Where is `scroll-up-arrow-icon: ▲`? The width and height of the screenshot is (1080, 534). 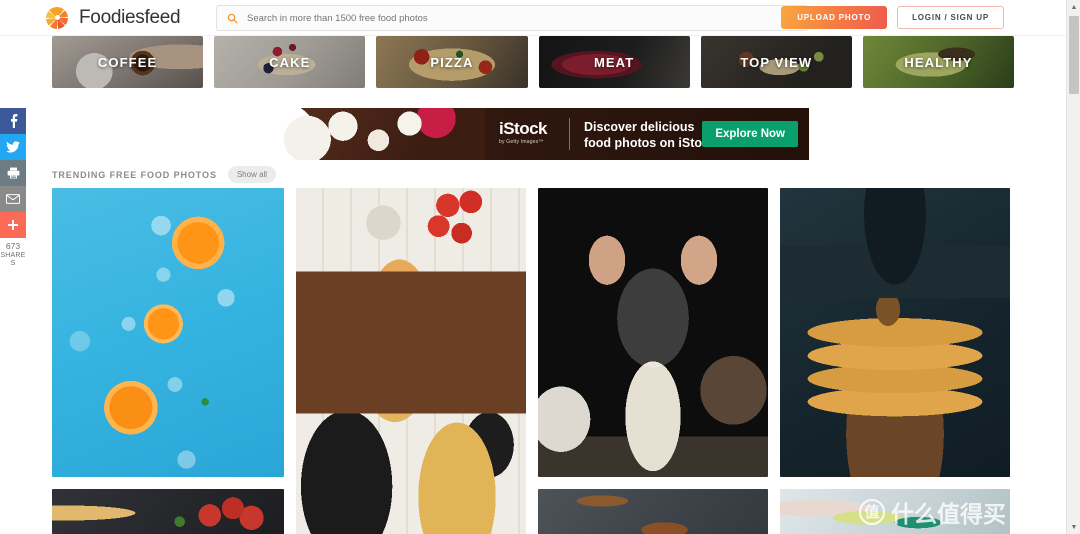
scroll-up-arrow-icon: ▲ is located at coordinates (1073, 7).